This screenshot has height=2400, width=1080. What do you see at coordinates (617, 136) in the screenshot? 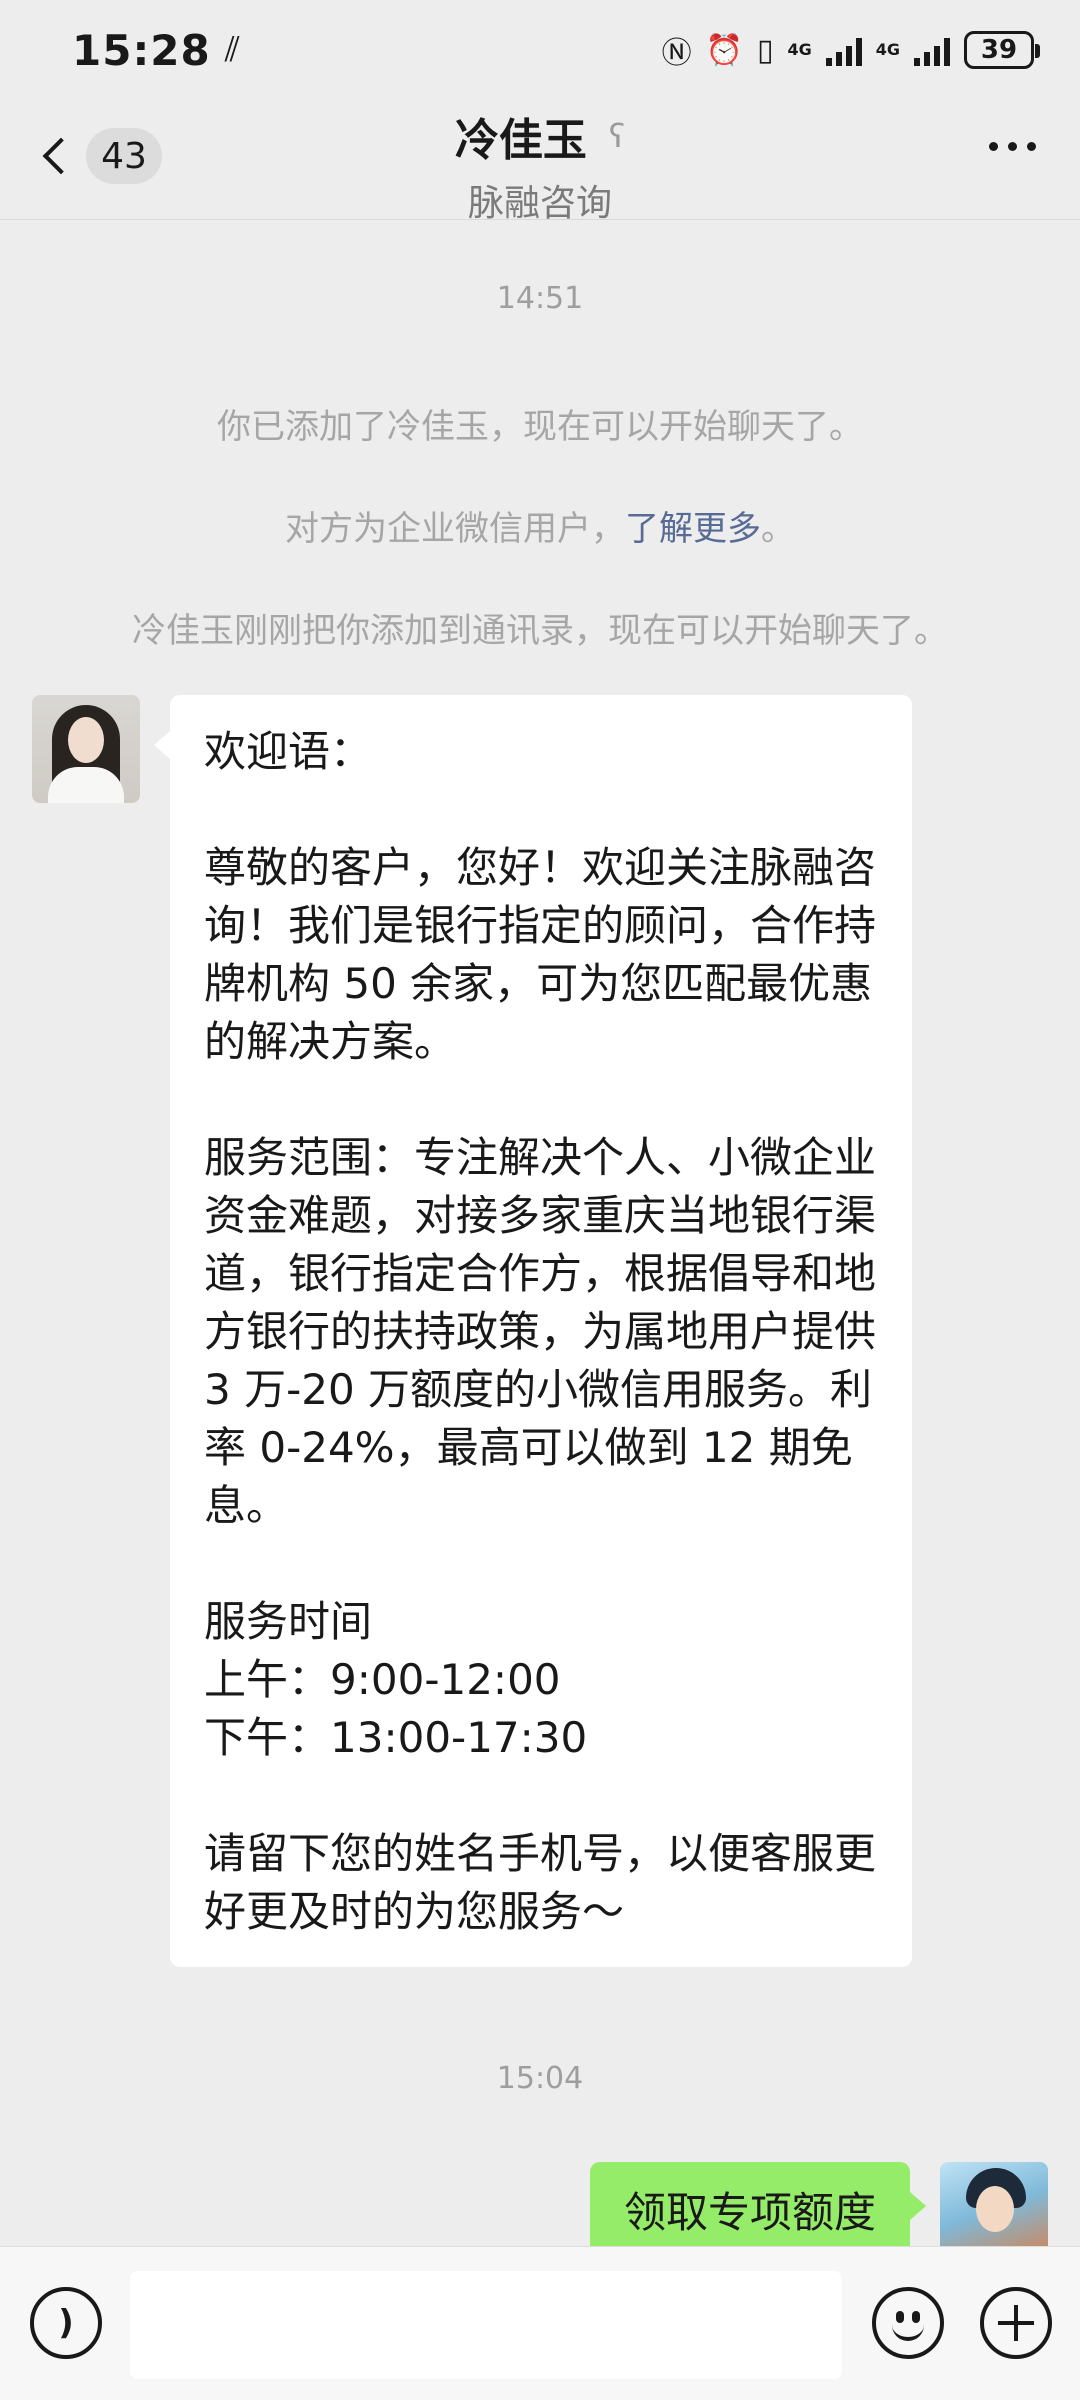
I see `ear-icon: ʕ` at bounding box center [617, 136].